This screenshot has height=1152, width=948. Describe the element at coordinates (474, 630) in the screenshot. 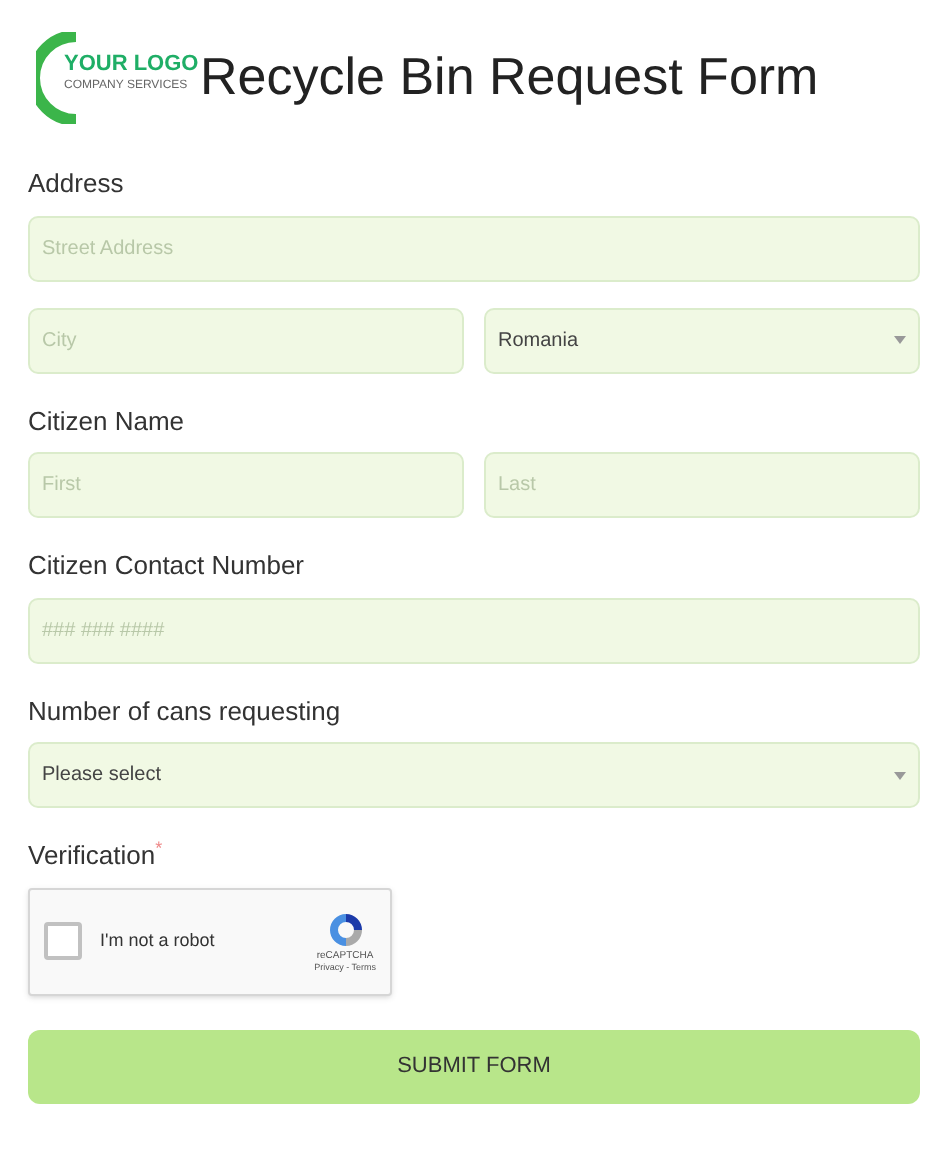

I see `input-field: ### ### ####` at that location.